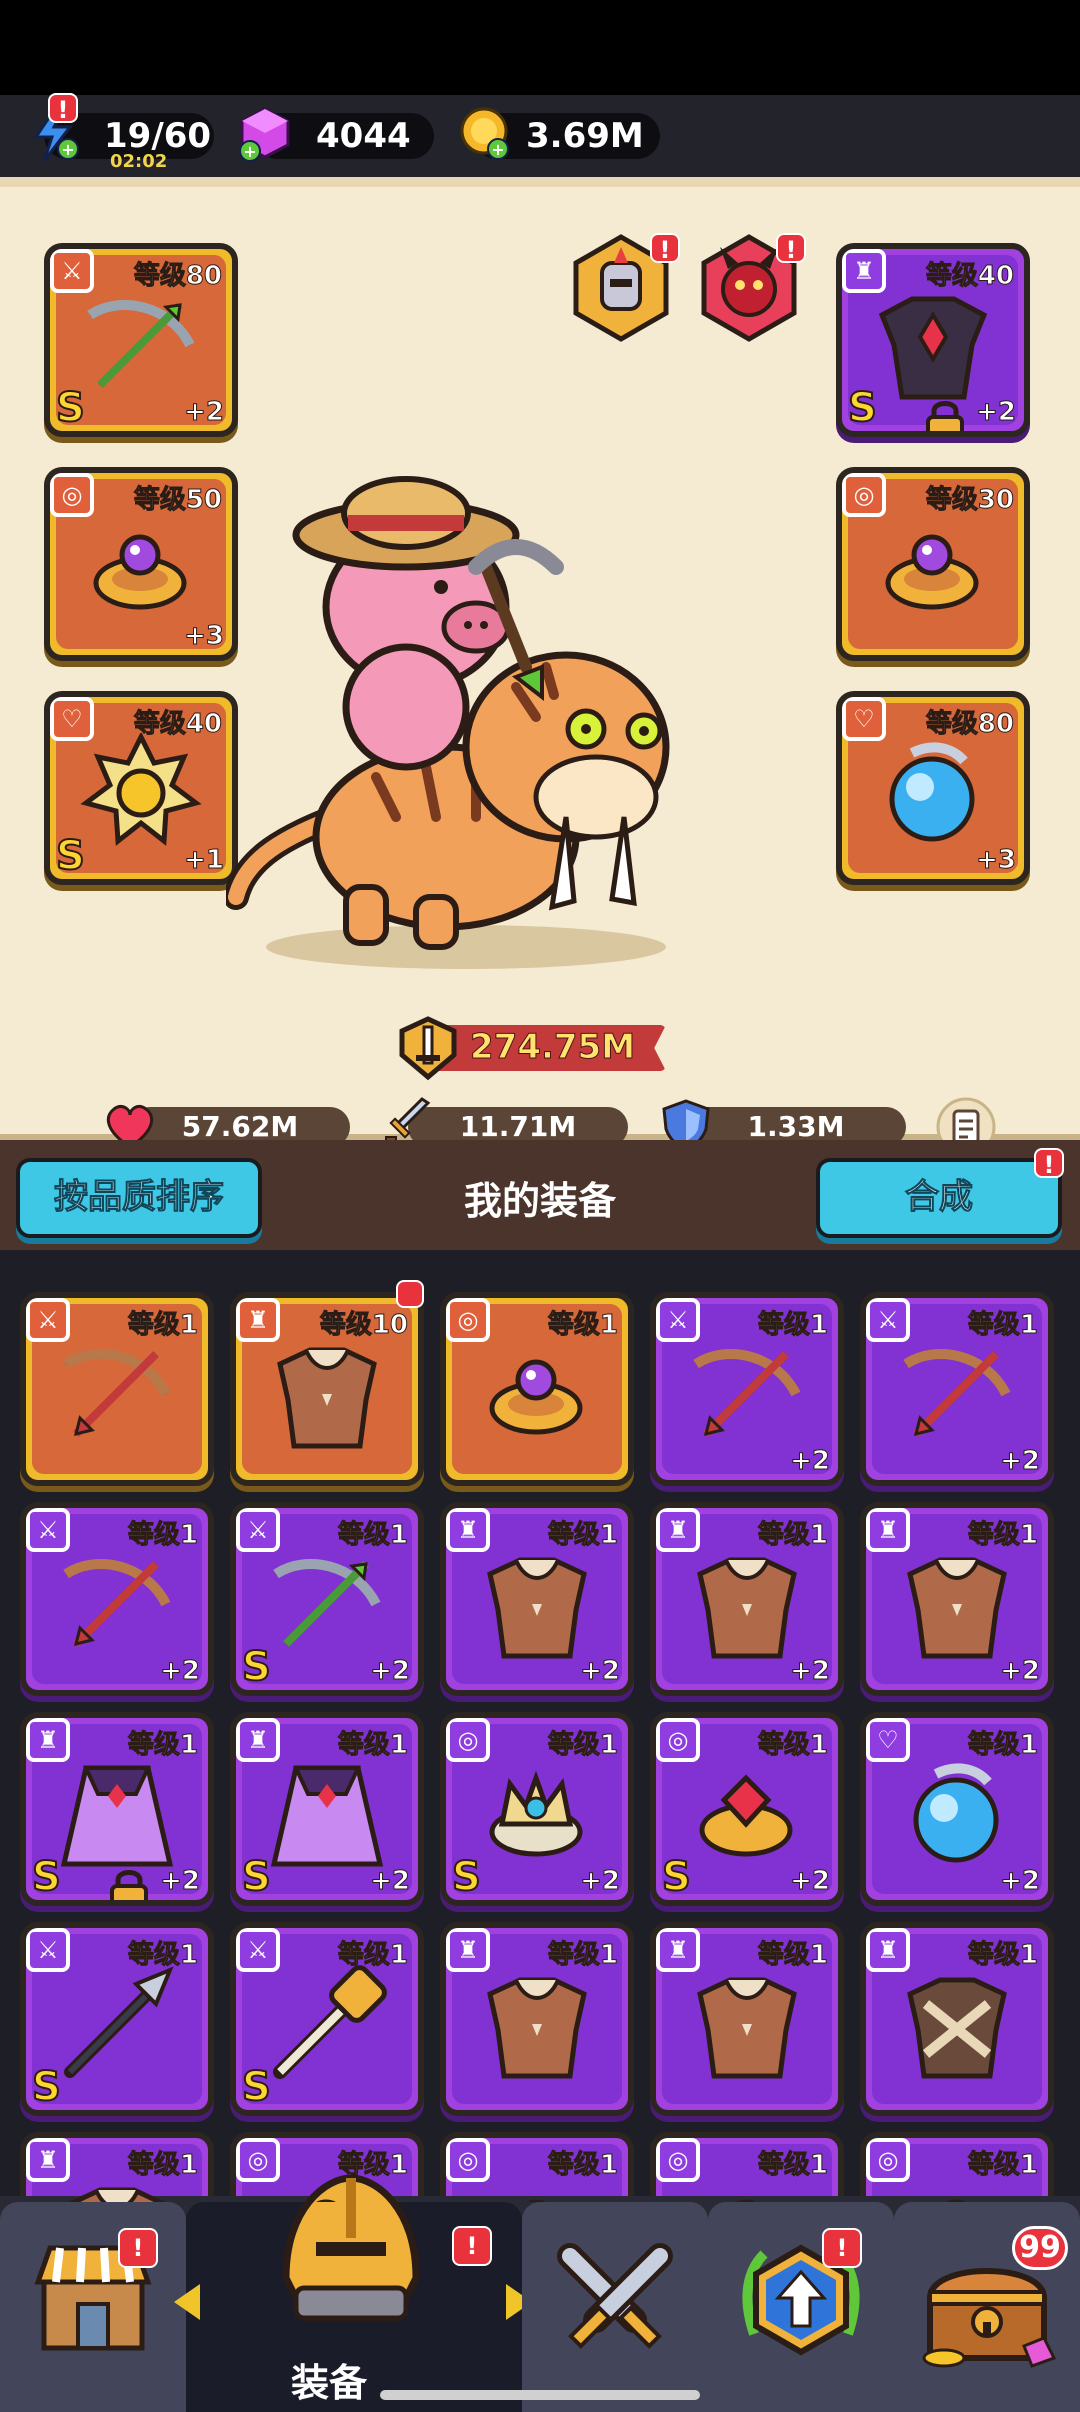 The width and height of the screenshot is (1080, 2412). Describe the element at coordinates (969, 724) in the screenshot. I see `item-level: 等级80` at that location.